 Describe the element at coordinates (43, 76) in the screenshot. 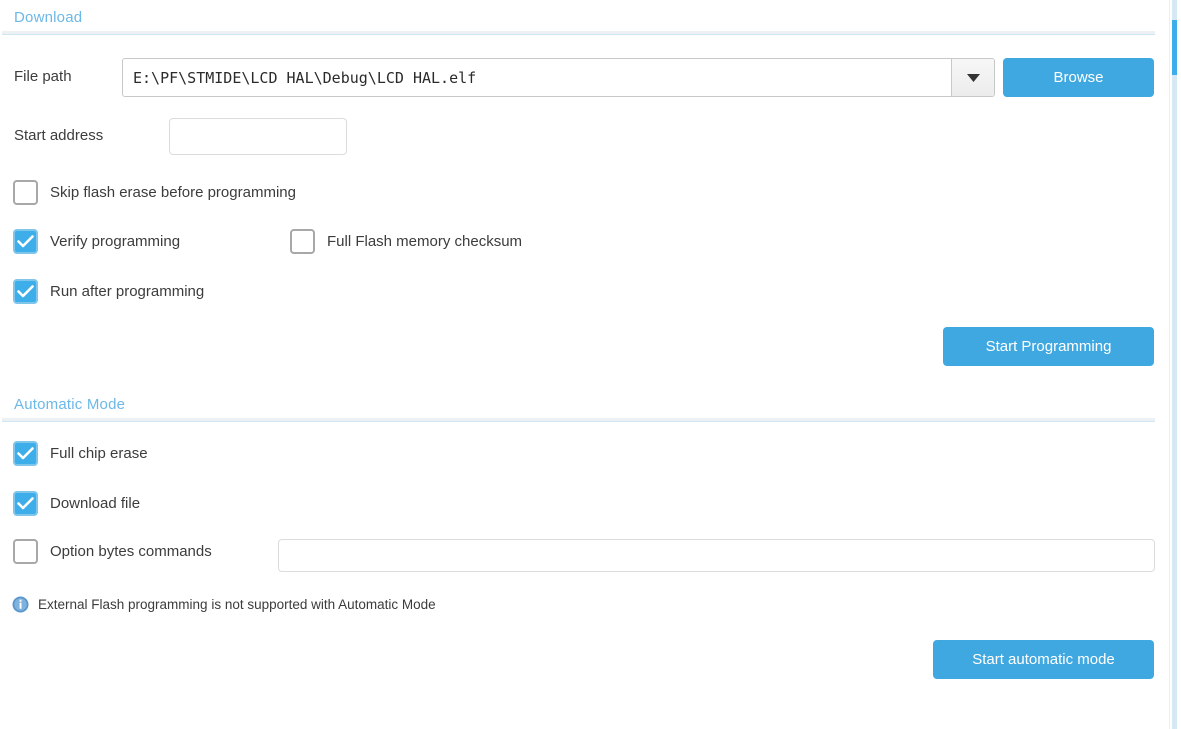

I see `file-path-label: File path` at that location.